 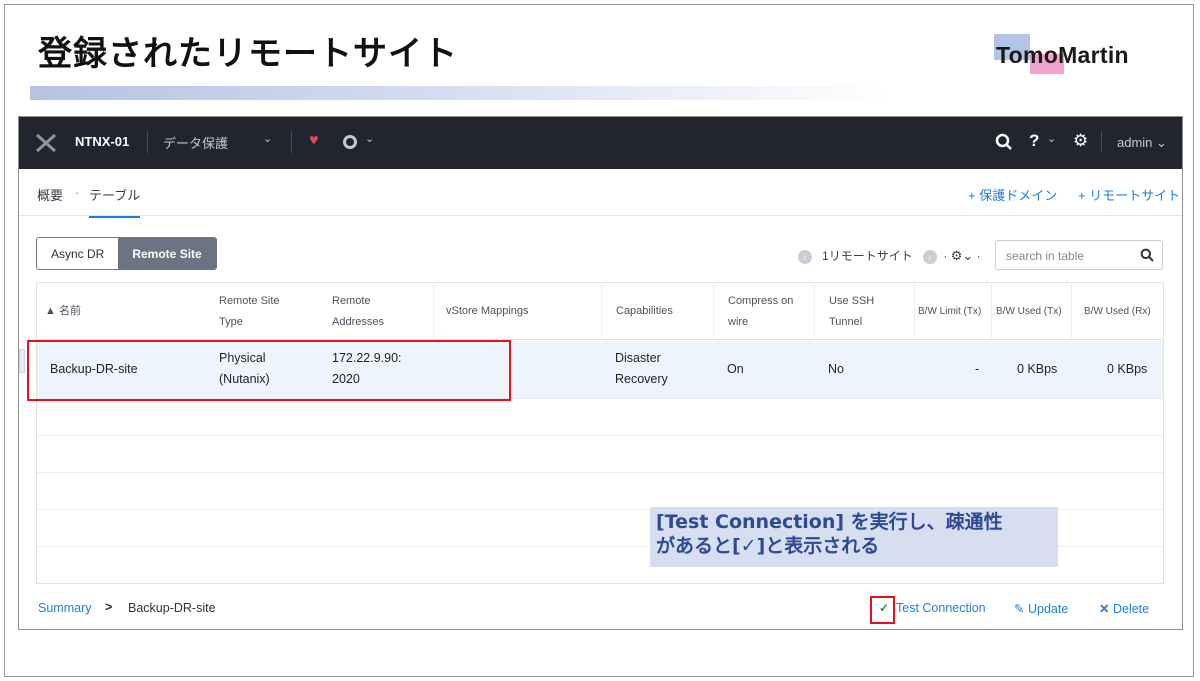 I want to click on test-connection-button: Test Connection, so click(x=941, y=608).